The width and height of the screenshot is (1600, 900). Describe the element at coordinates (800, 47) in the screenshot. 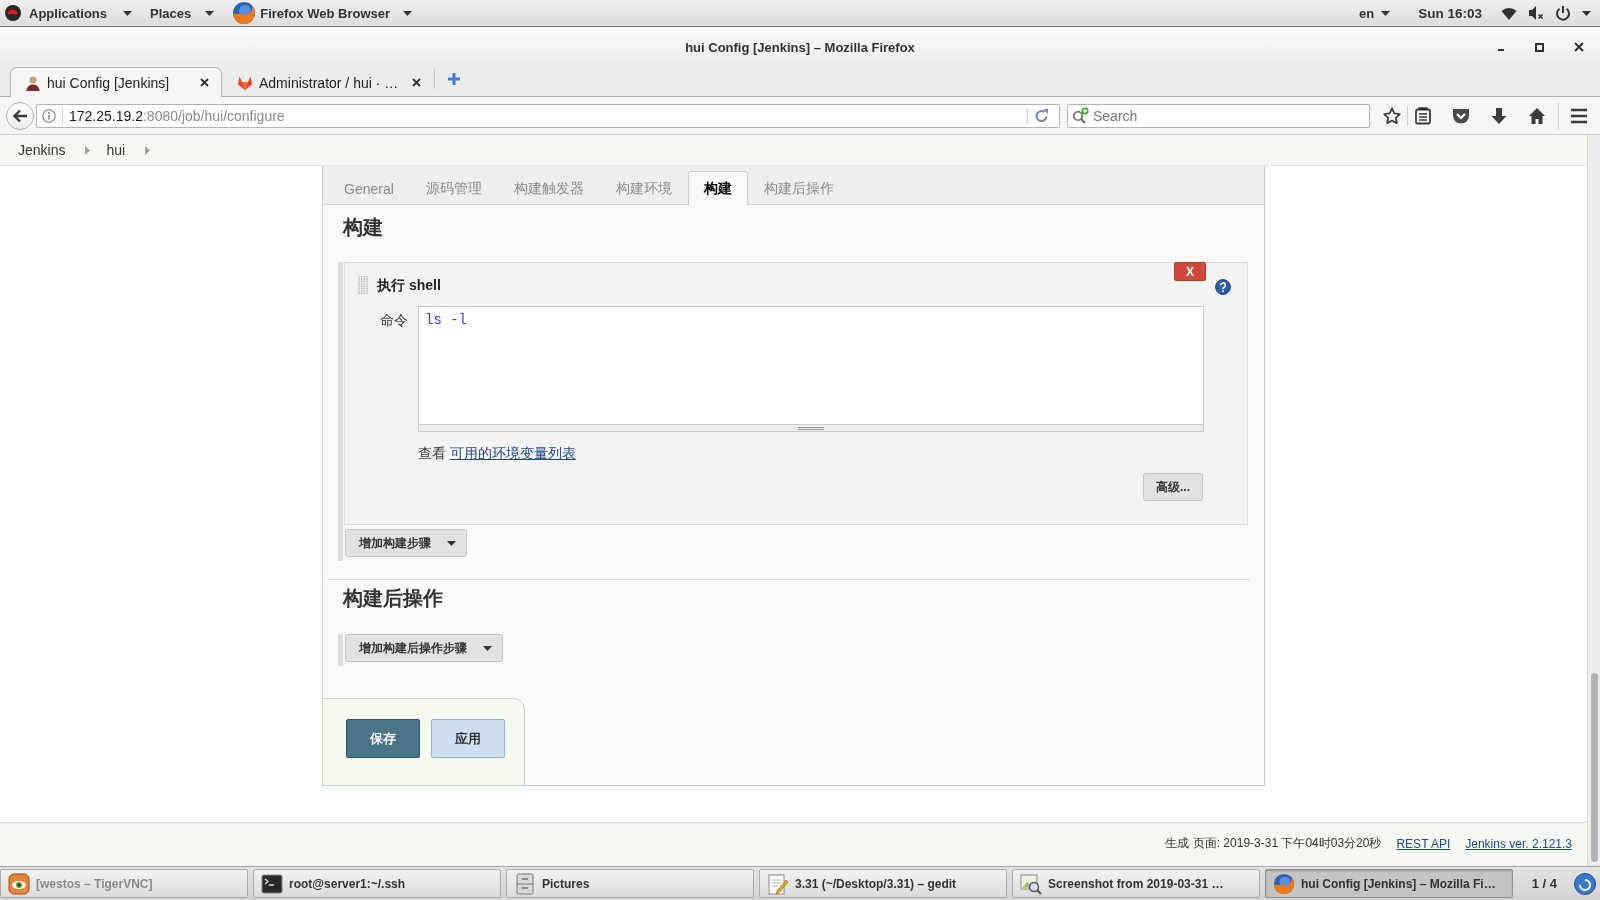

I see `window-title: hui Config [Jenkins] – Mozilla Firefox` at that location.